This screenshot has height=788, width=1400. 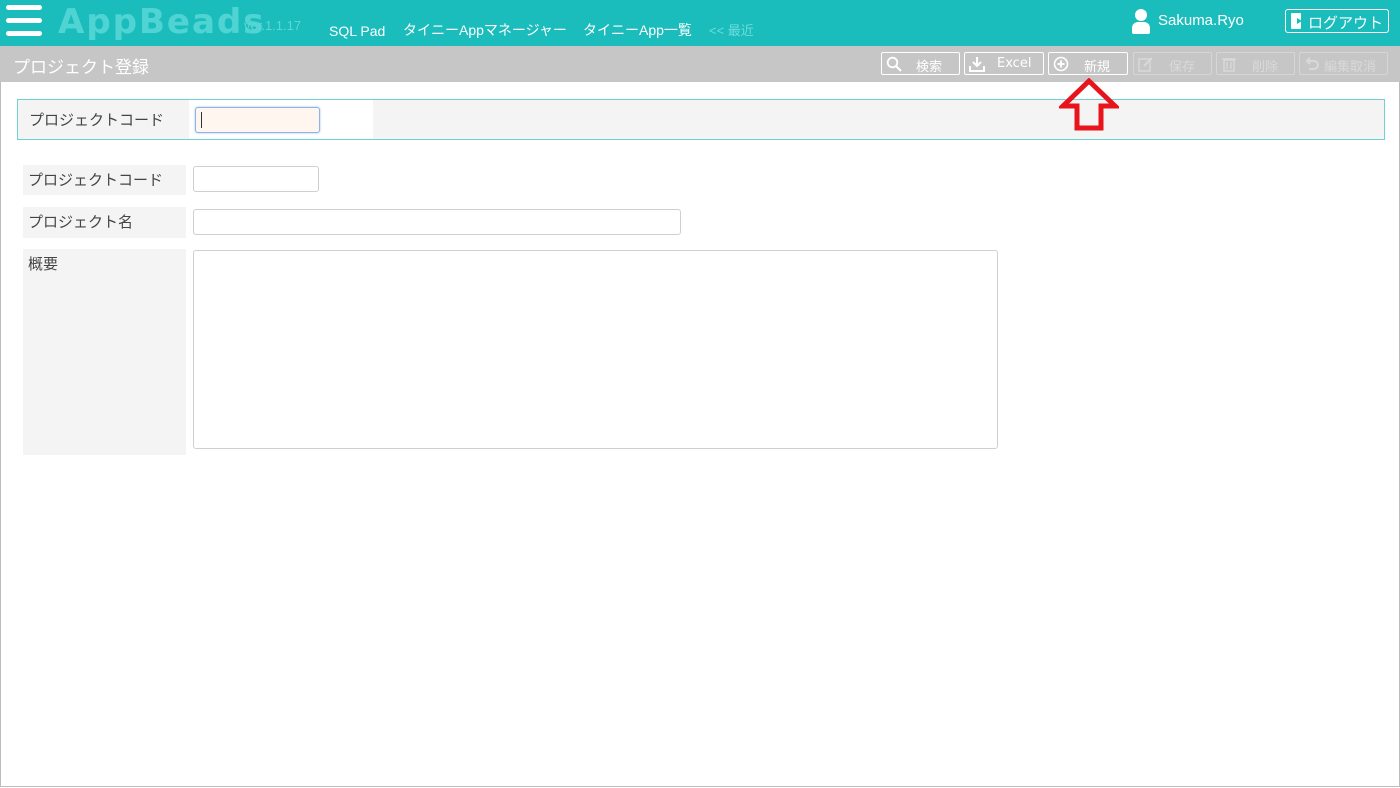 What do you see at coordinates (1350, 67) in the screenshot?
I see `cancel-edit-button-label: 編集取消` at bounding box center [1350, 67].